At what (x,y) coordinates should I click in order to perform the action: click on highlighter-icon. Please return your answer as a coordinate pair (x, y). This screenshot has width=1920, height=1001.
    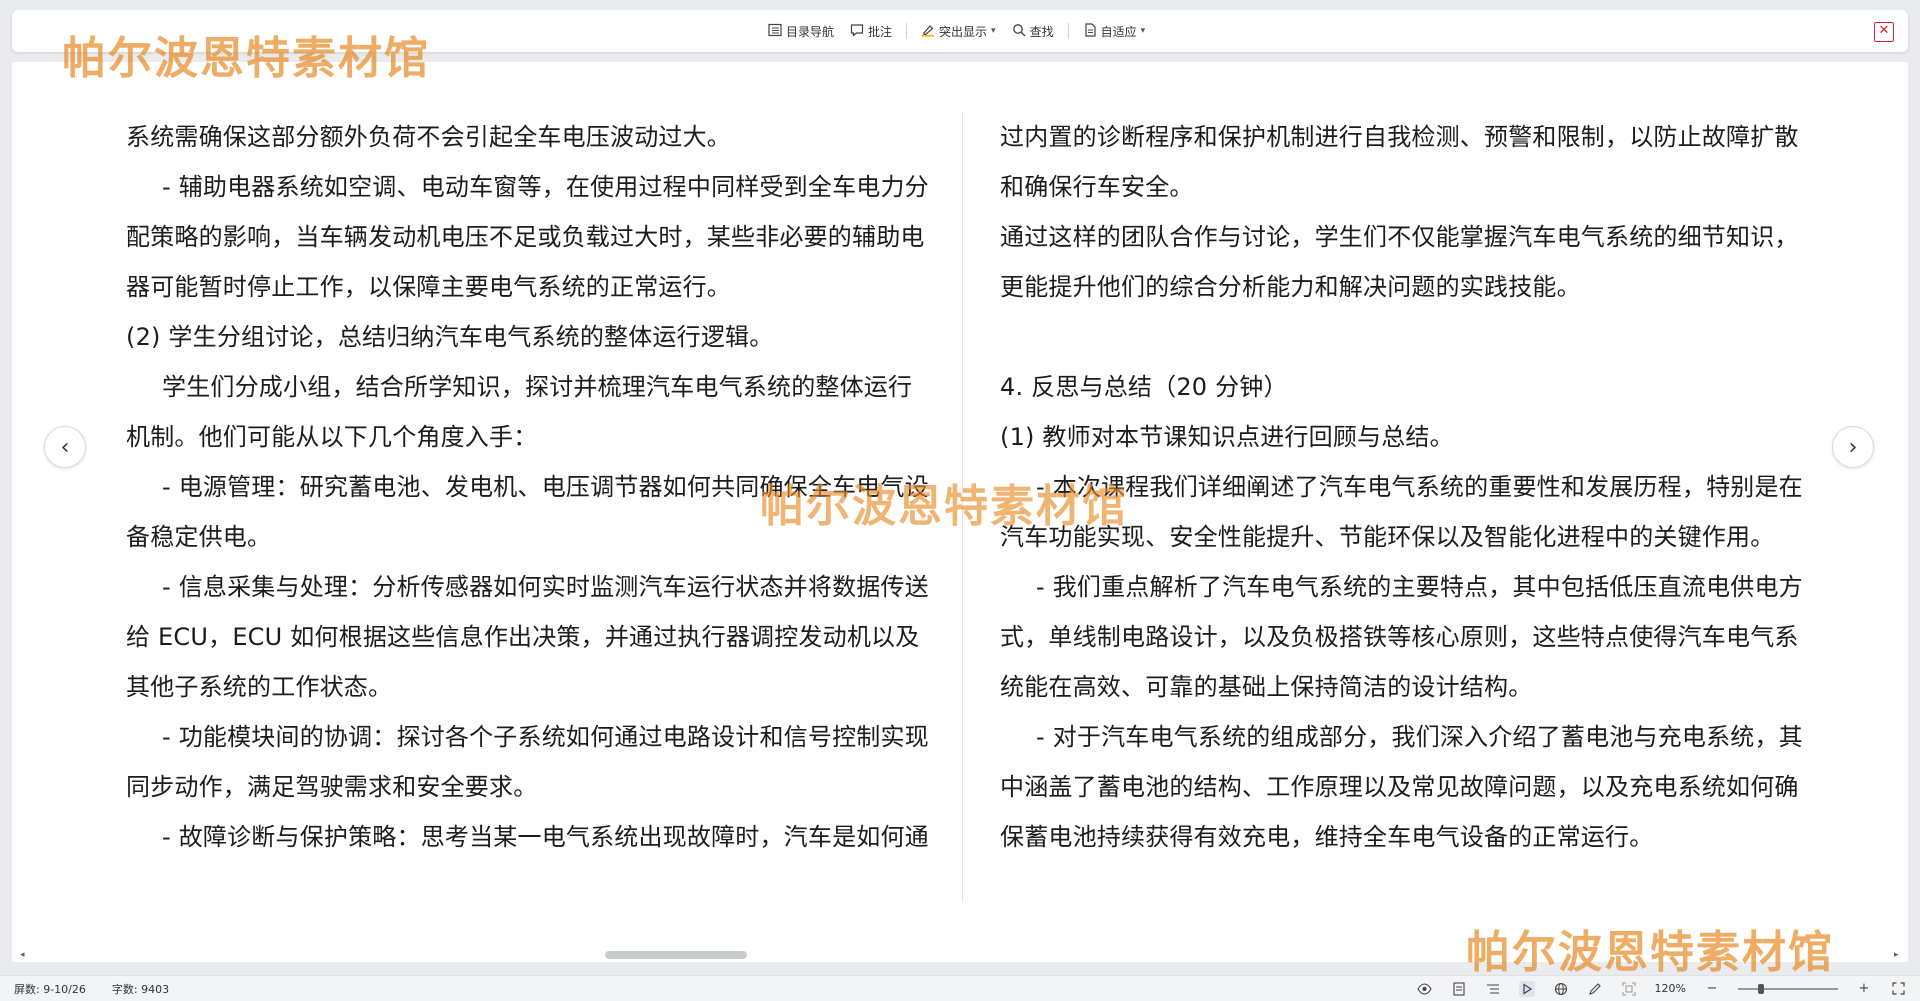
    Looking at the image, I should click on (928, 31).